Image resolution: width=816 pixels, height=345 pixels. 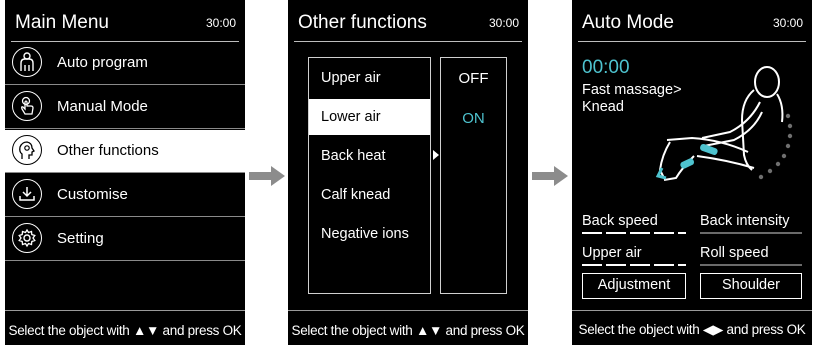 I want to click on option-label: Calf knead, so click(x=356, y=195).